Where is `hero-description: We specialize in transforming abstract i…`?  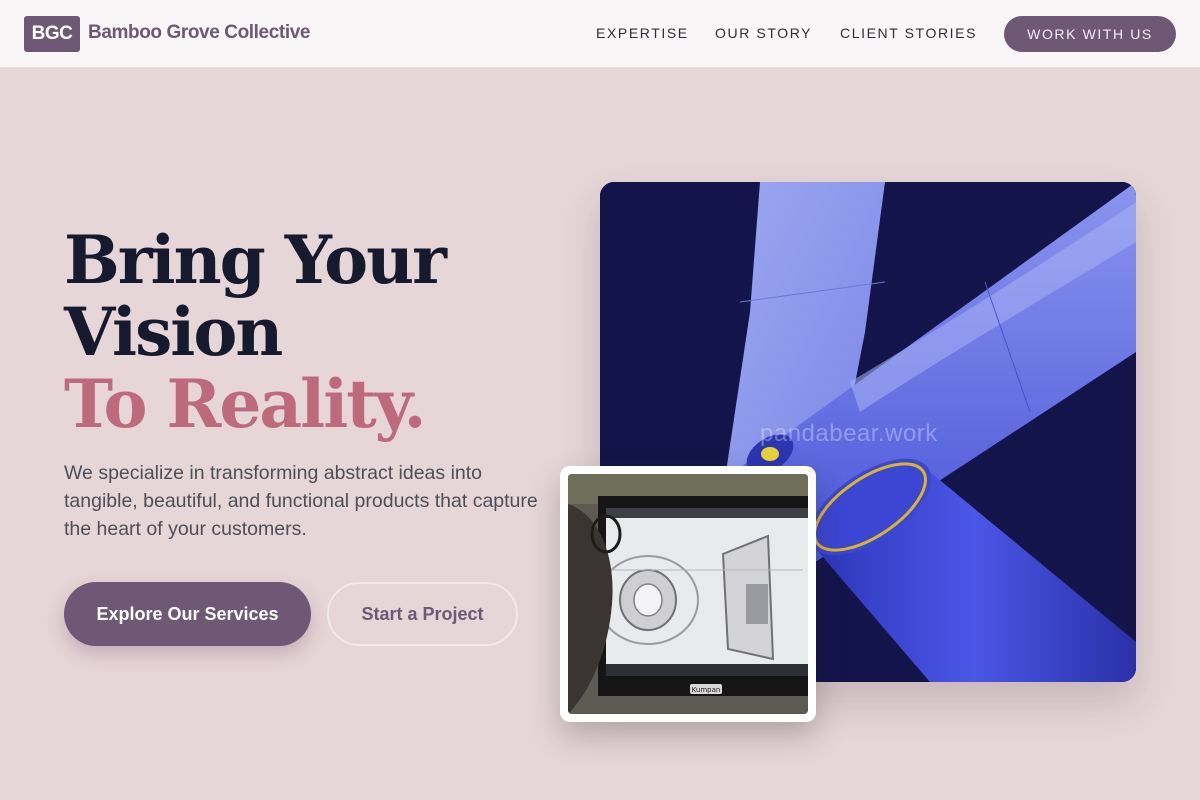 hero-description: We specialize in transforming abstract i… is located at coordinates (301, 501).